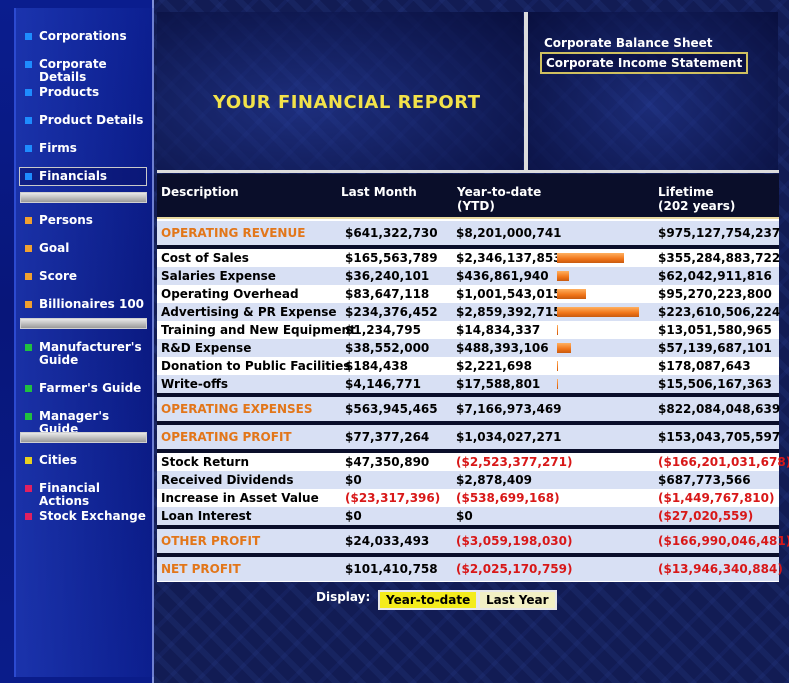  Describe the element at coordinates (499, 192) in the screenshot. I see `col-header-ytd-line1: Year-to-date` at that location.